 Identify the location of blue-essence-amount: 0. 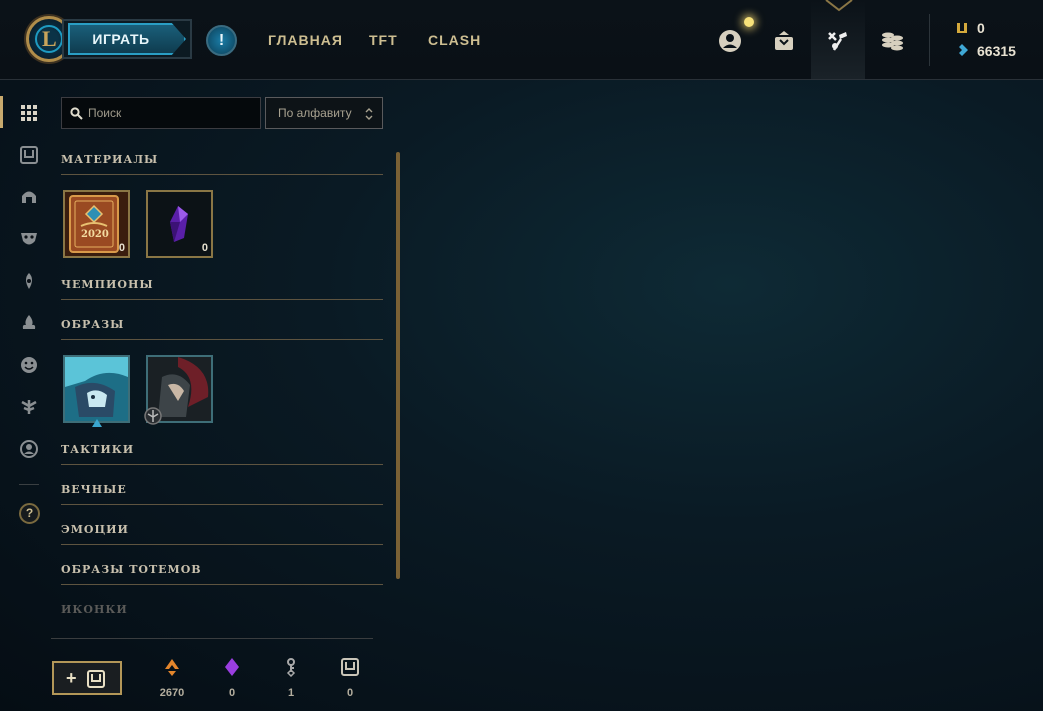
(981, 28).